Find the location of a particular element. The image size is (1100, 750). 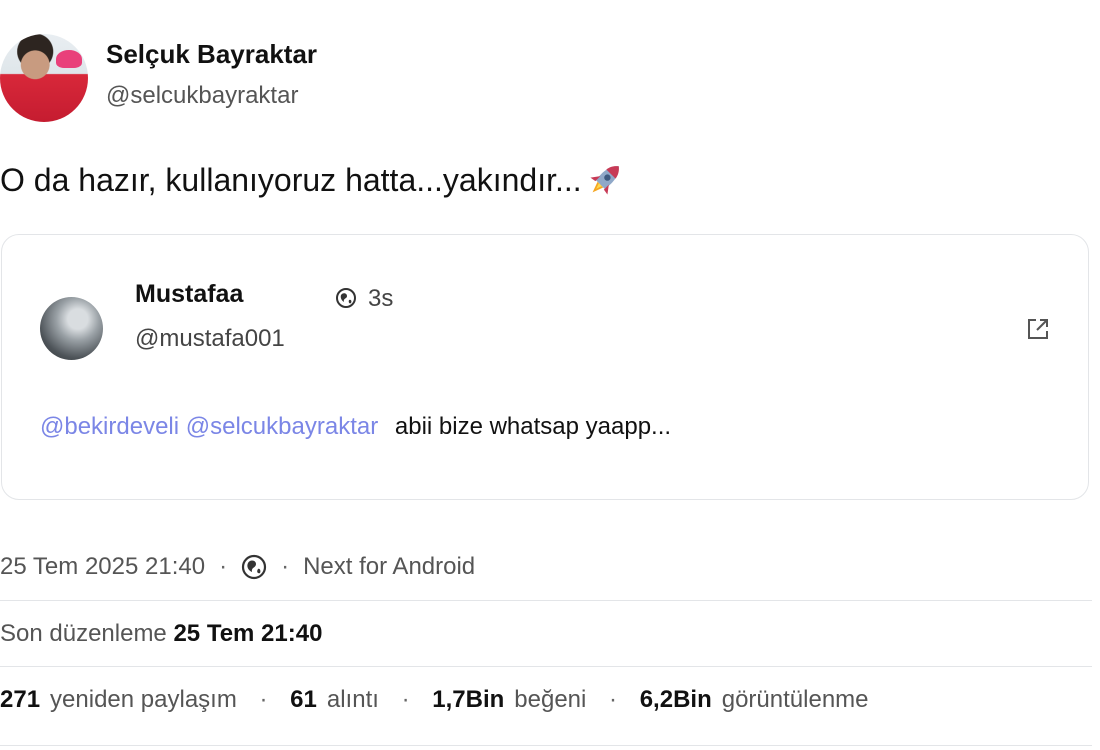

mention-link: @selcukbayraktar is located at coordinates (282, 426).